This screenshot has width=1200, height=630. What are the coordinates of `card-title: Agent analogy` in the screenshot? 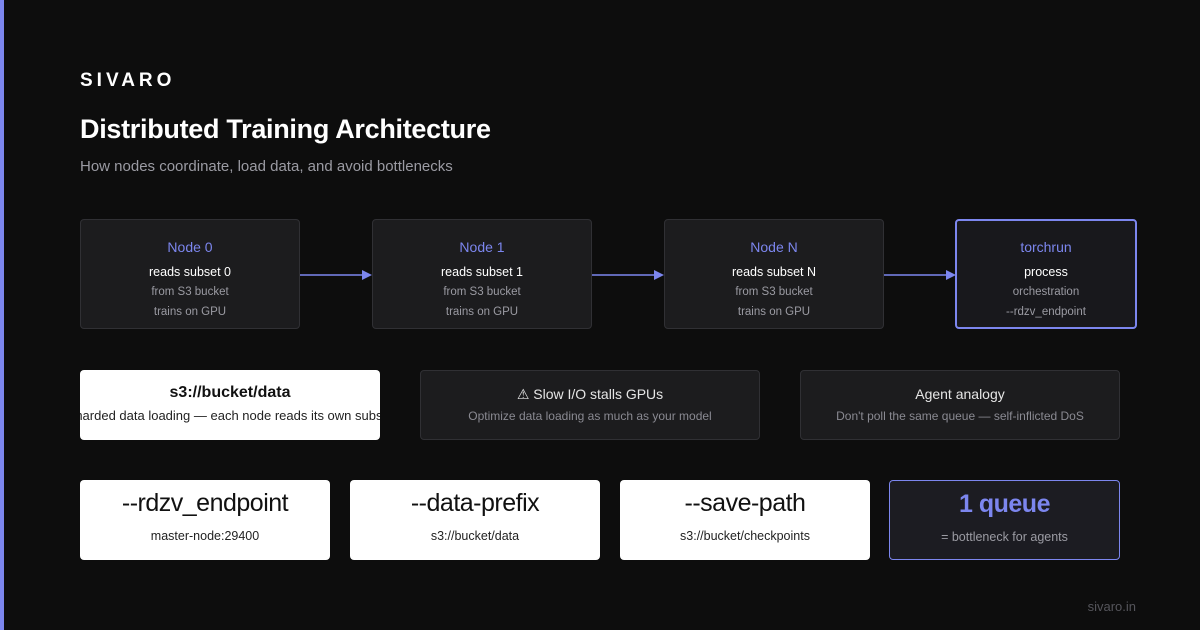 It's located at (960, 394).